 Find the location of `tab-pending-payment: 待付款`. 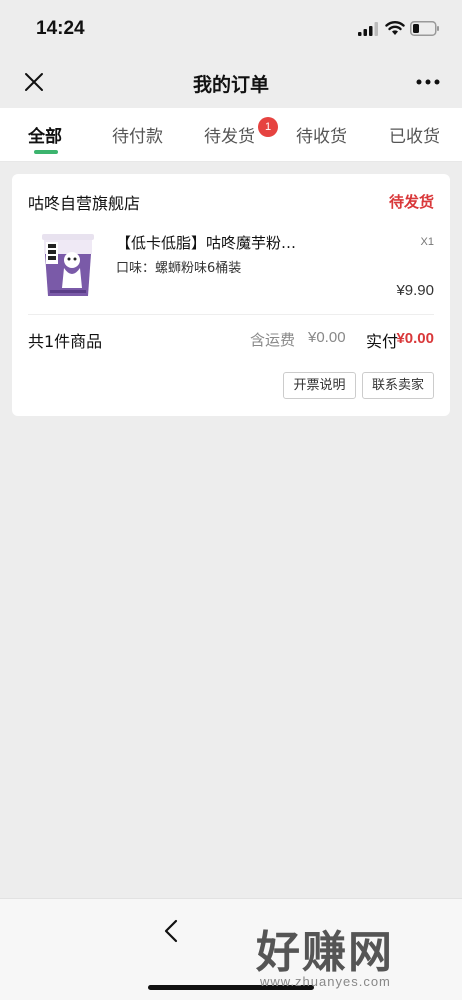

tab-pending-payment: 待付款 is located at coordinates (137, 134).